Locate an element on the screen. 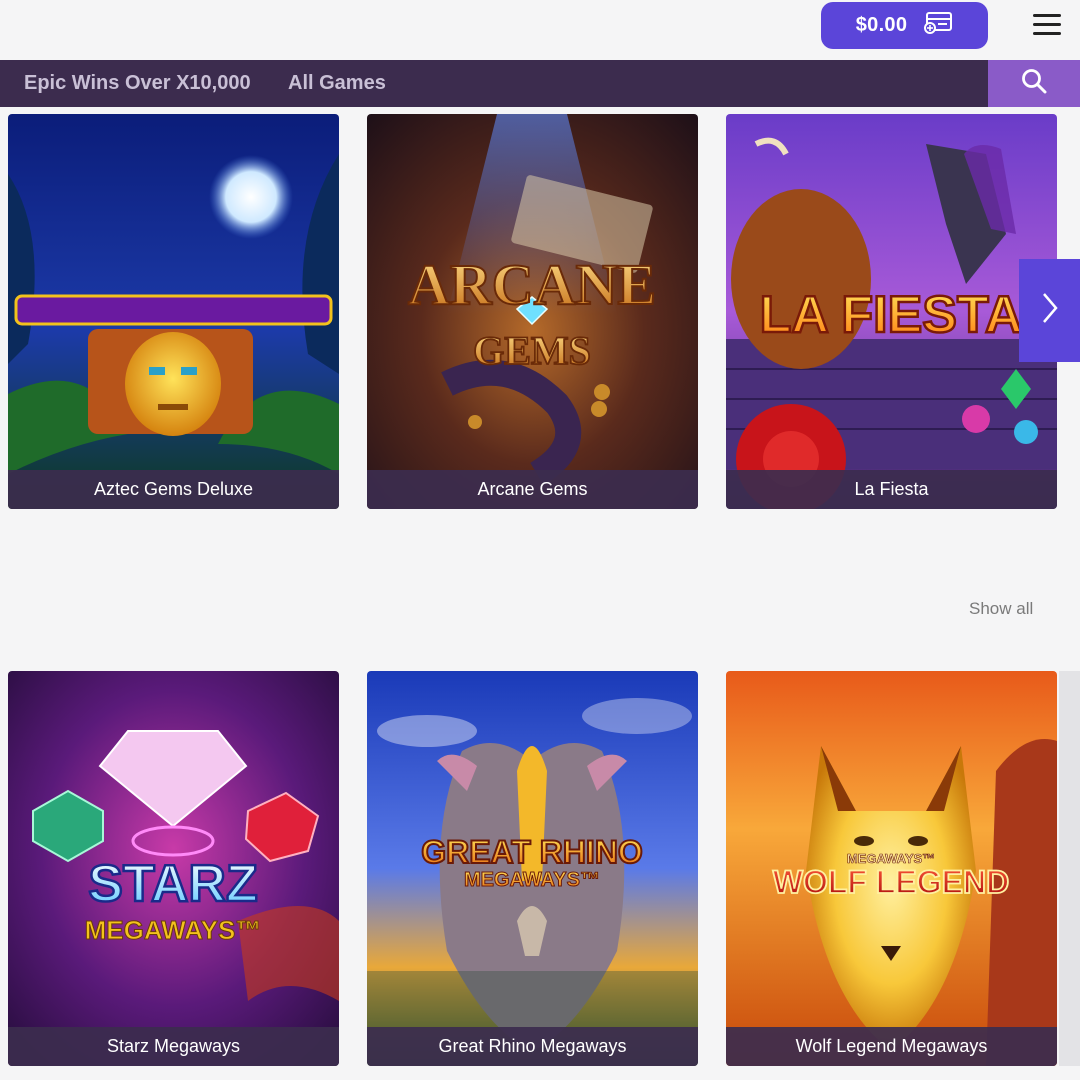 This screenshot has height=1080, width=1080. game-artwork: LA FIESTA is located at coordinates (891, 311).